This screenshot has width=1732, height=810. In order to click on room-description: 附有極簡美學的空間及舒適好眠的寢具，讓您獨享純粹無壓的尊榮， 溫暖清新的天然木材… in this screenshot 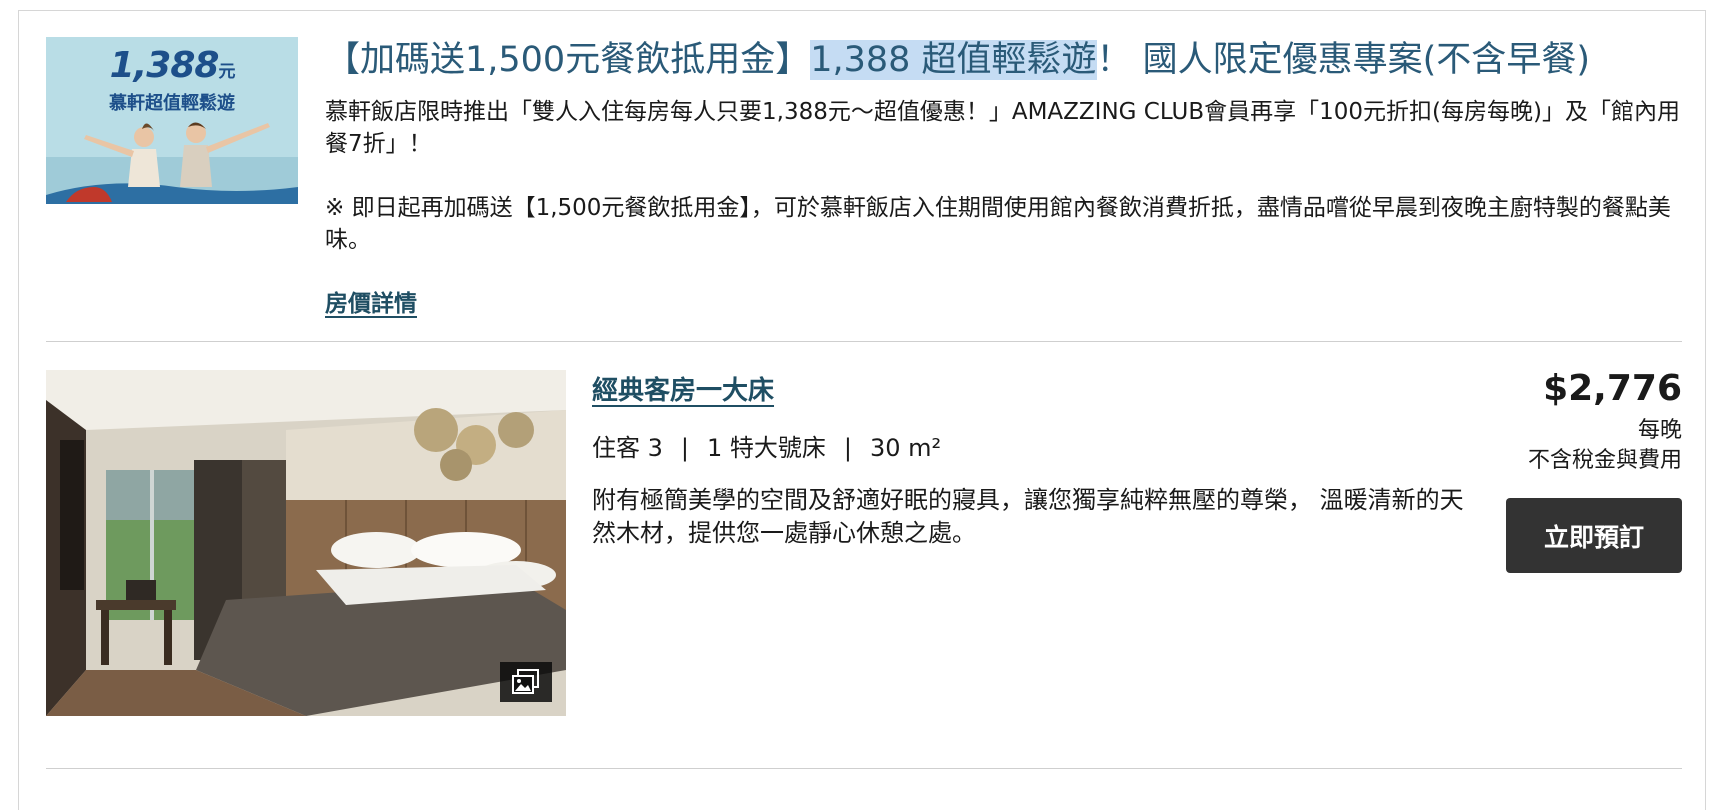, I will do `click(1028, 516)`.